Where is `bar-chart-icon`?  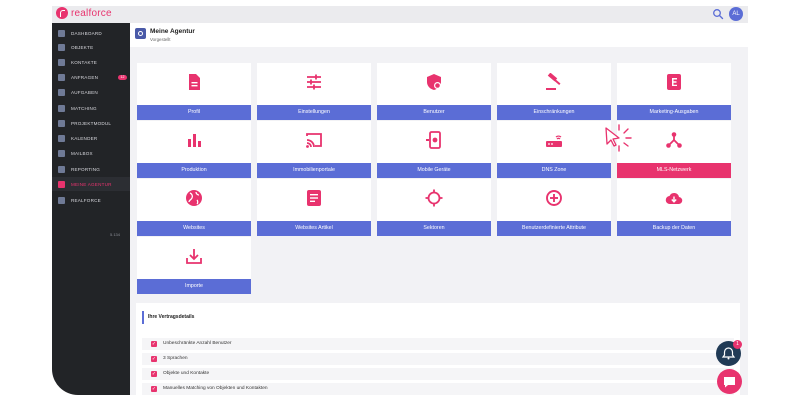 bar-chart-icon is located at coordinates (194, 140).